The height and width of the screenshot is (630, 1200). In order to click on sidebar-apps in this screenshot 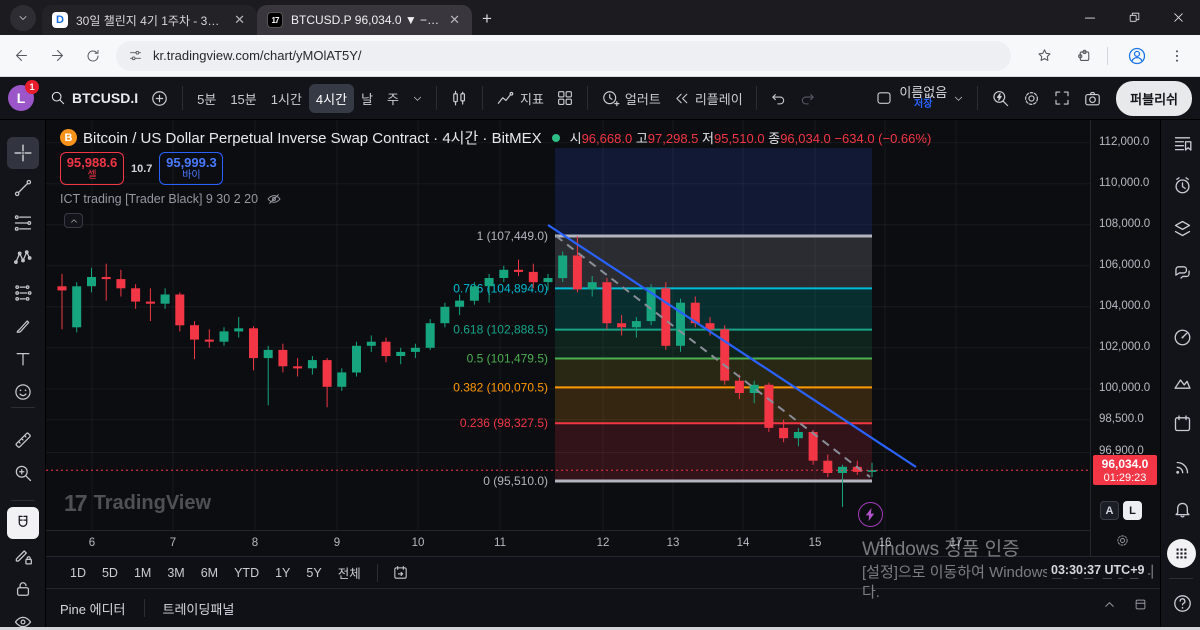, I will do `click(1181, 553)`.